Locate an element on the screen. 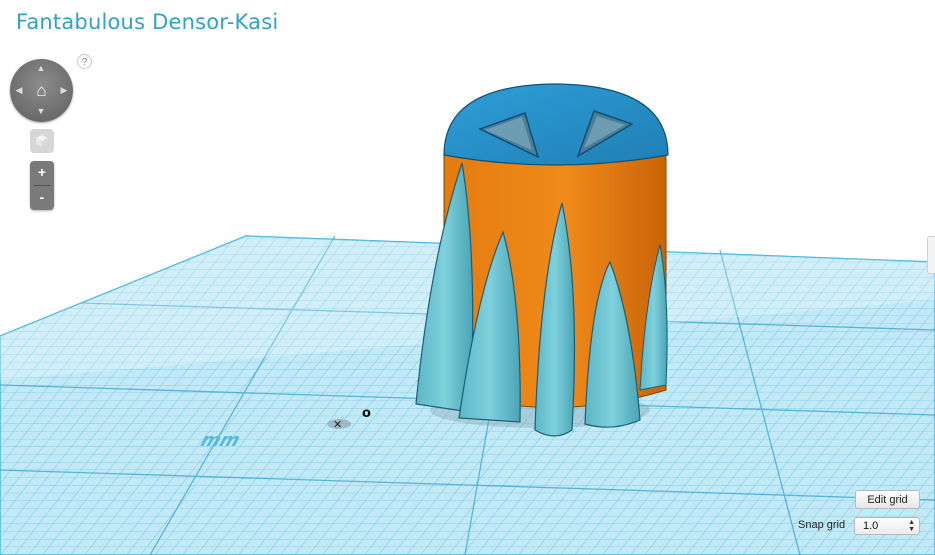  zoom-out-button: - is located at coordinates (42, 198).